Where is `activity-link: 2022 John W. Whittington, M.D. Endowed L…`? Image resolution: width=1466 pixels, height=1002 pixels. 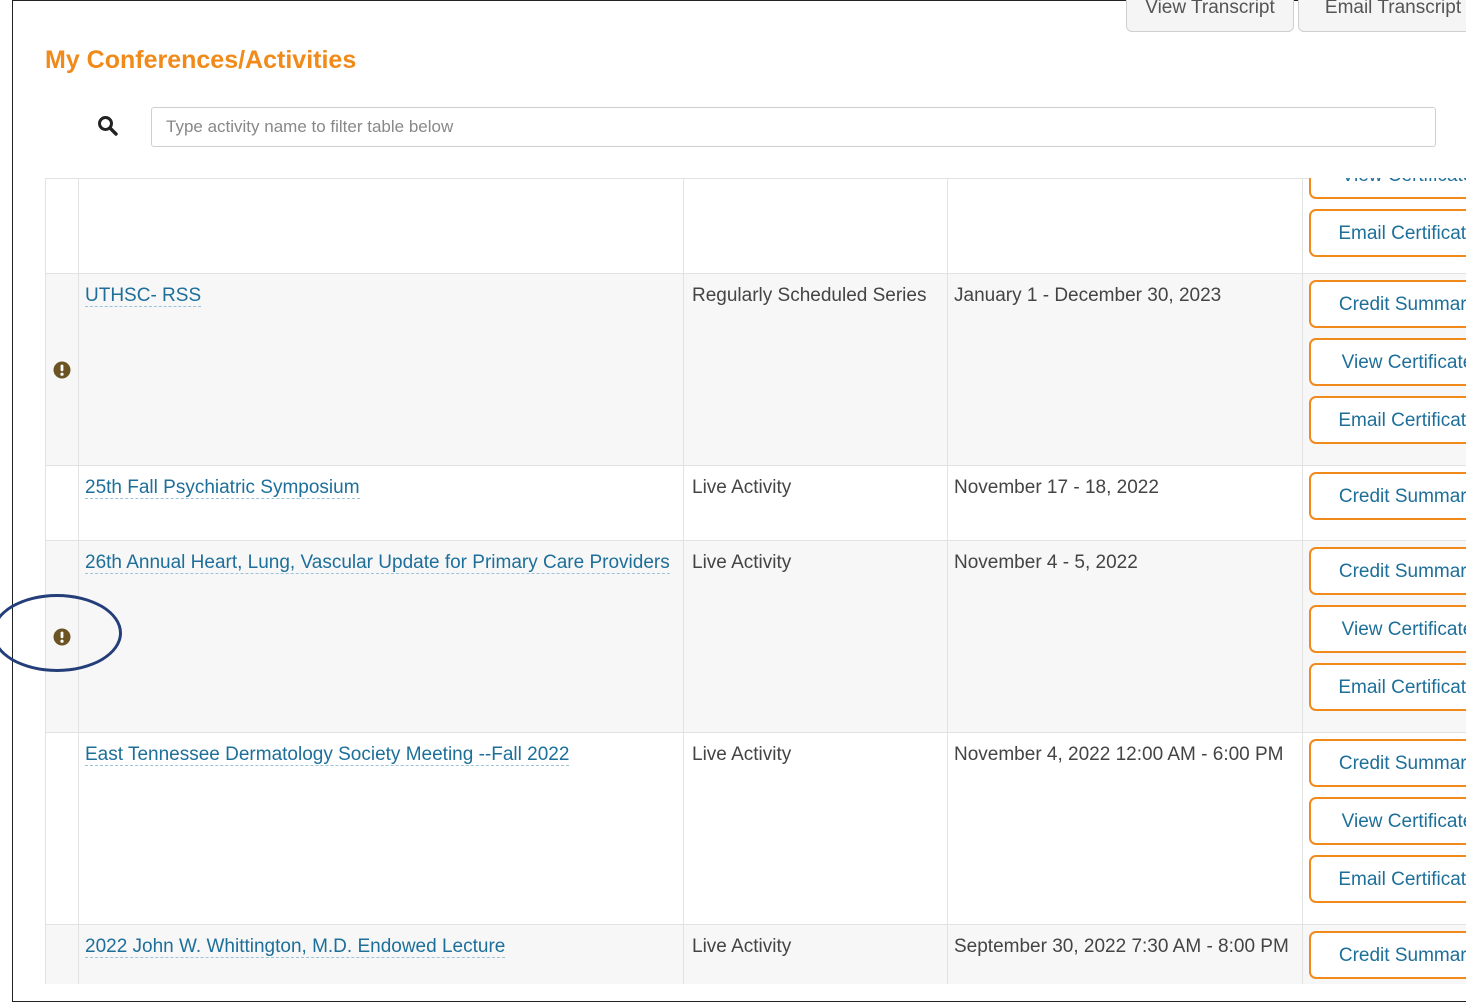 activity-link: 2022 John W. Whittington, M.D. Endowed L… is located at coordinates (295, 947).